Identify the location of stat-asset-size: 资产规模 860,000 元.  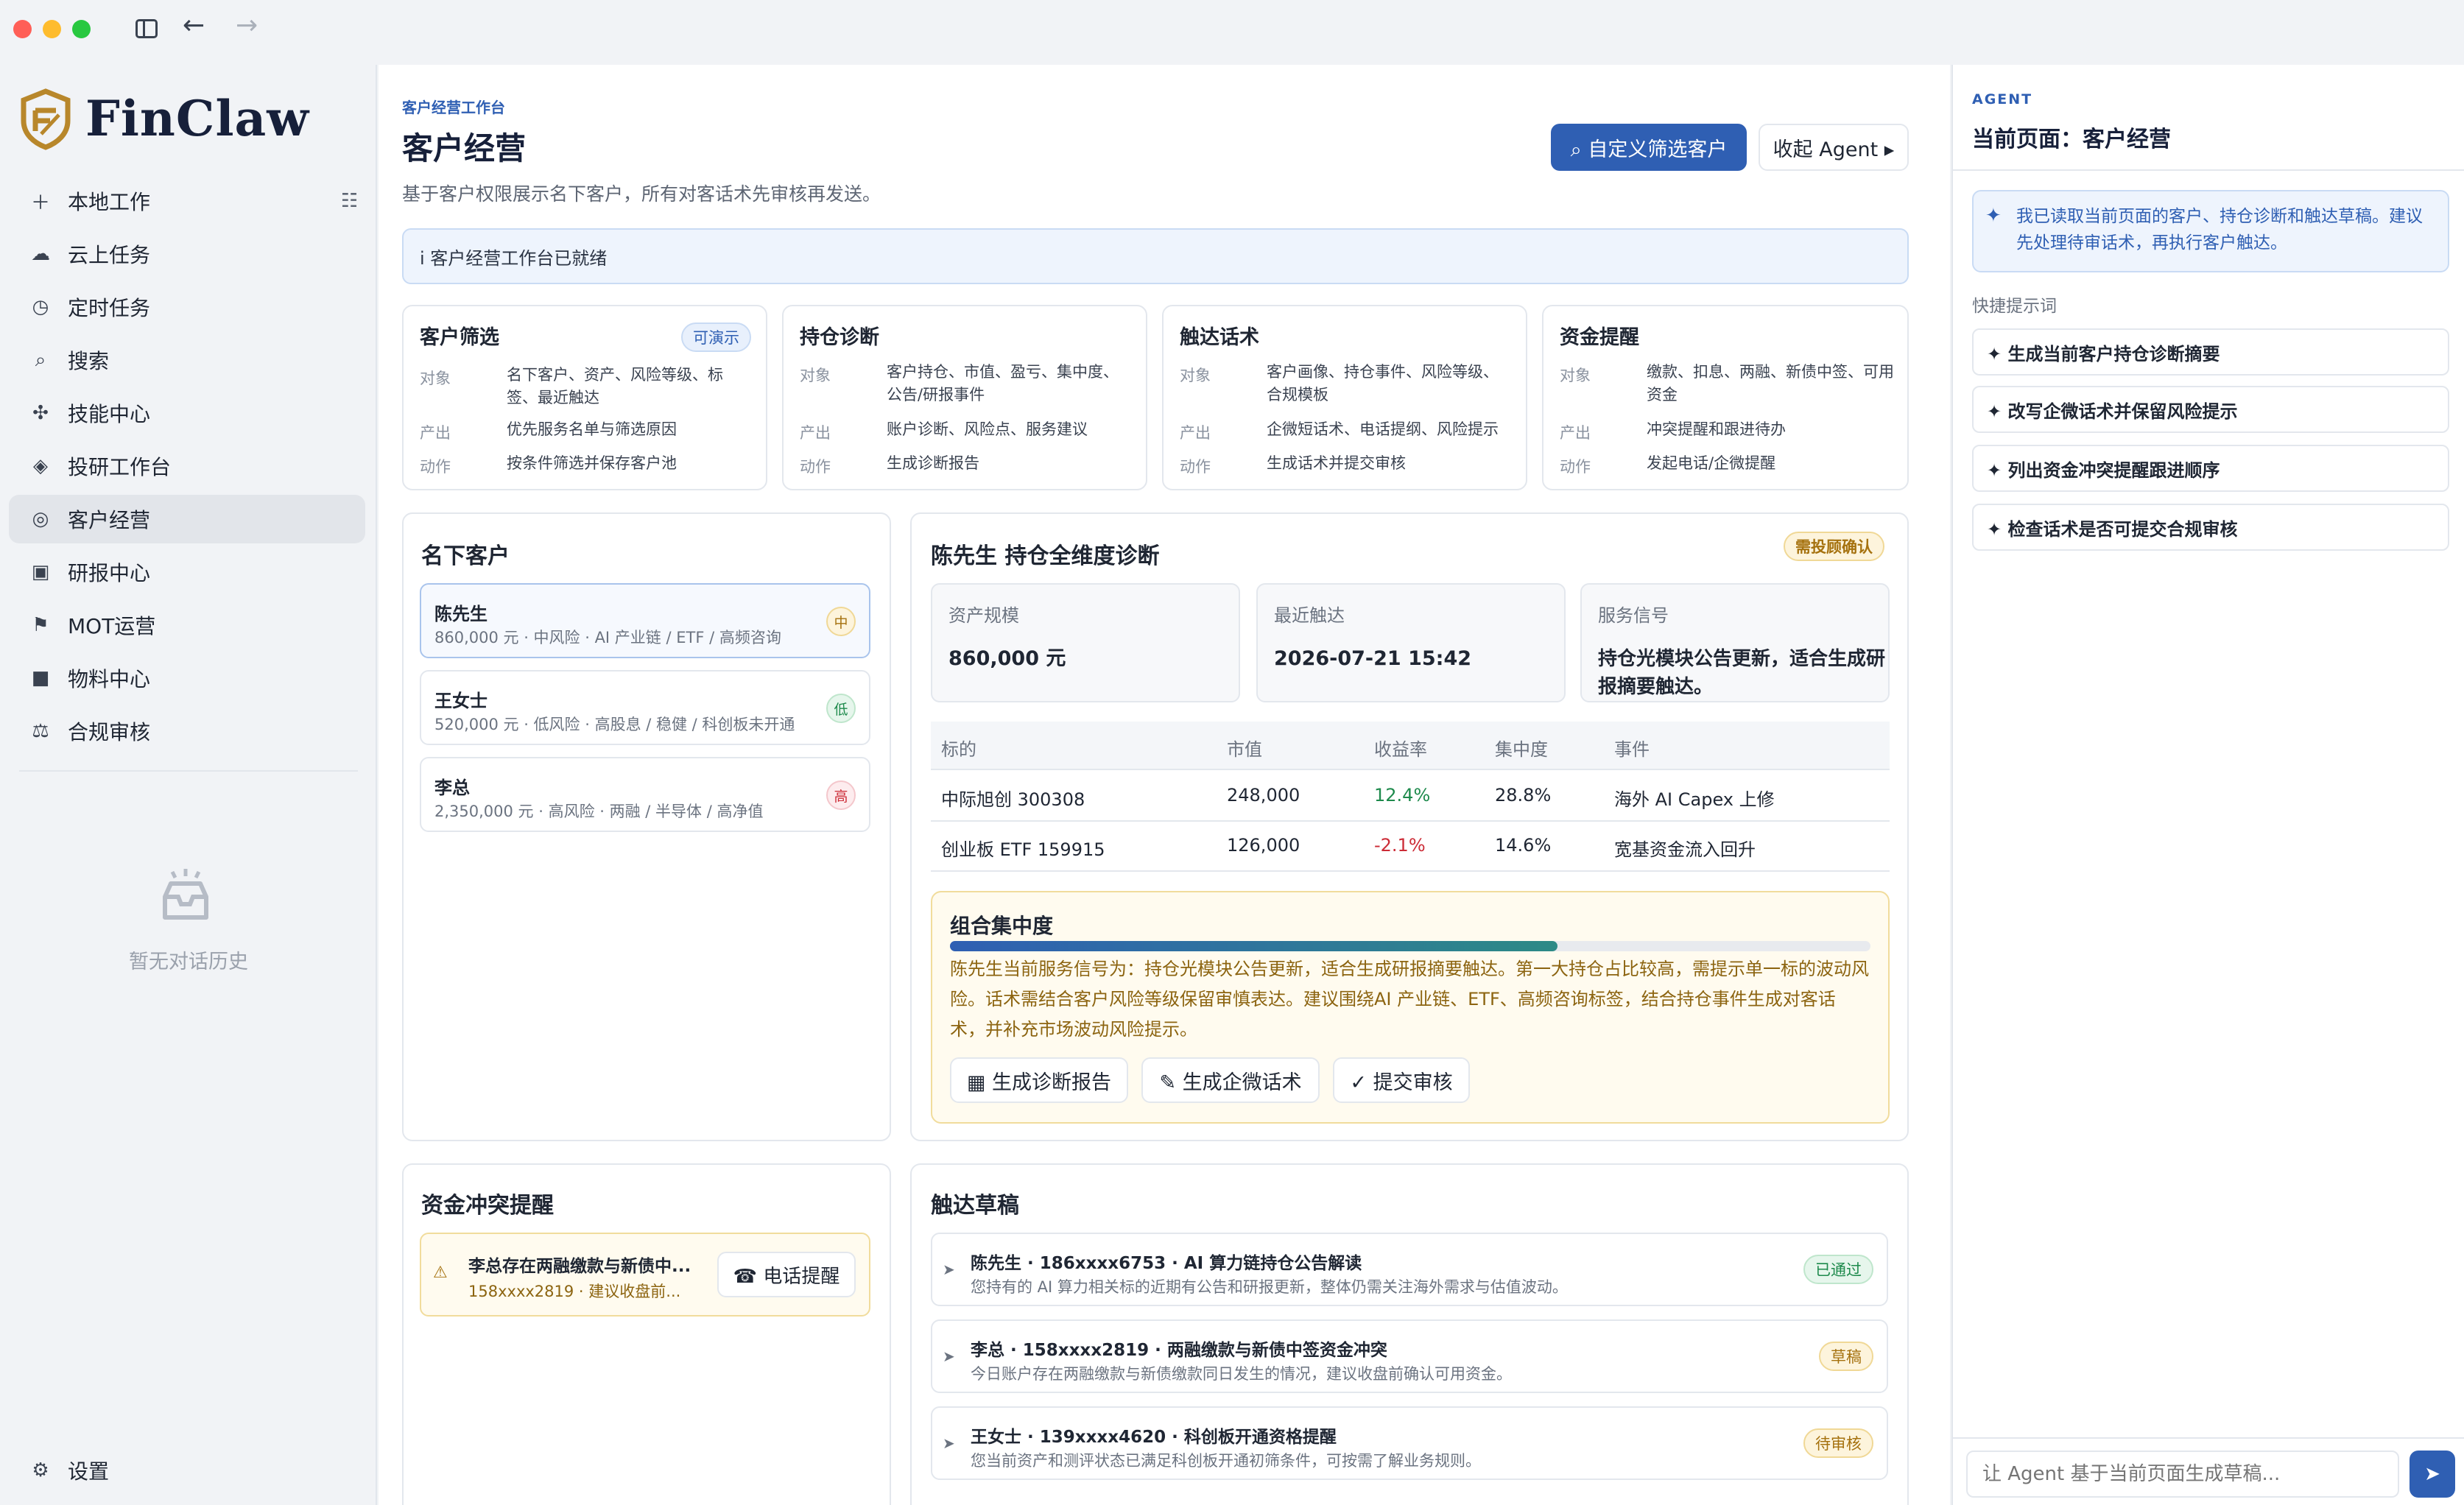
(1085, 642).